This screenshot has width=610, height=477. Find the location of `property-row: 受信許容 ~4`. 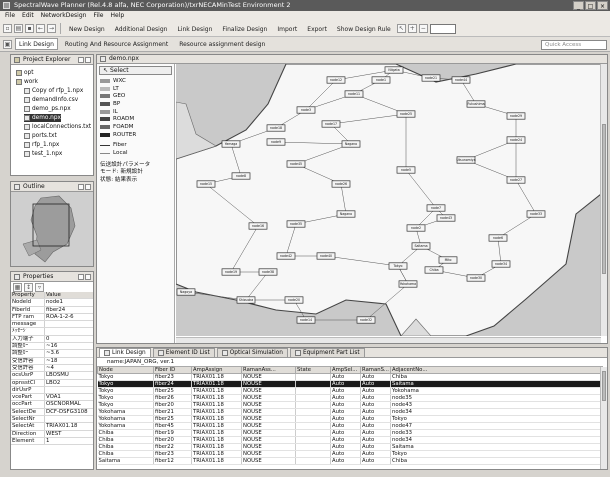

property-row: 受信許容 ~4 is located at coordinates (52, 368).